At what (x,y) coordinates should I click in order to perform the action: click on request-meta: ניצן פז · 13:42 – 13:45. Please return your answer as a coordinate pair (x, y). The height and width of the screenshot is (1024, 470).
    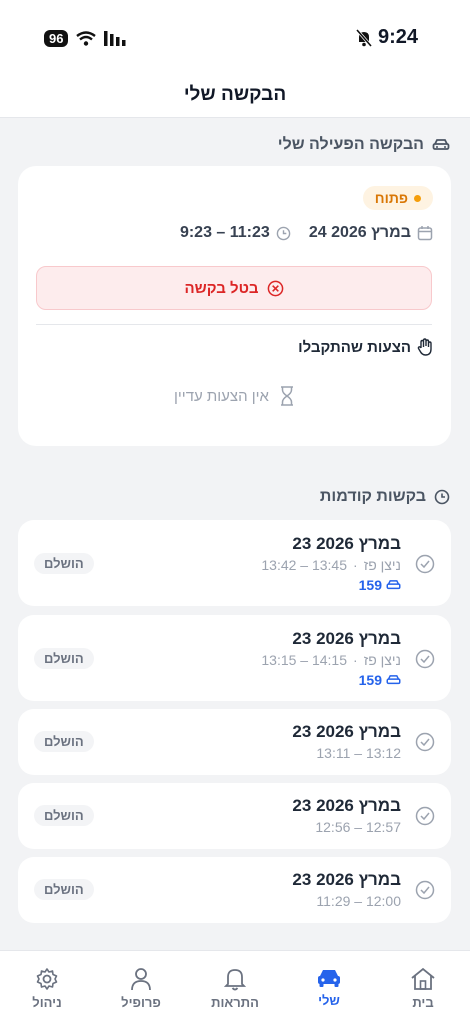
    Looking at the image, I should click on (331, 565).